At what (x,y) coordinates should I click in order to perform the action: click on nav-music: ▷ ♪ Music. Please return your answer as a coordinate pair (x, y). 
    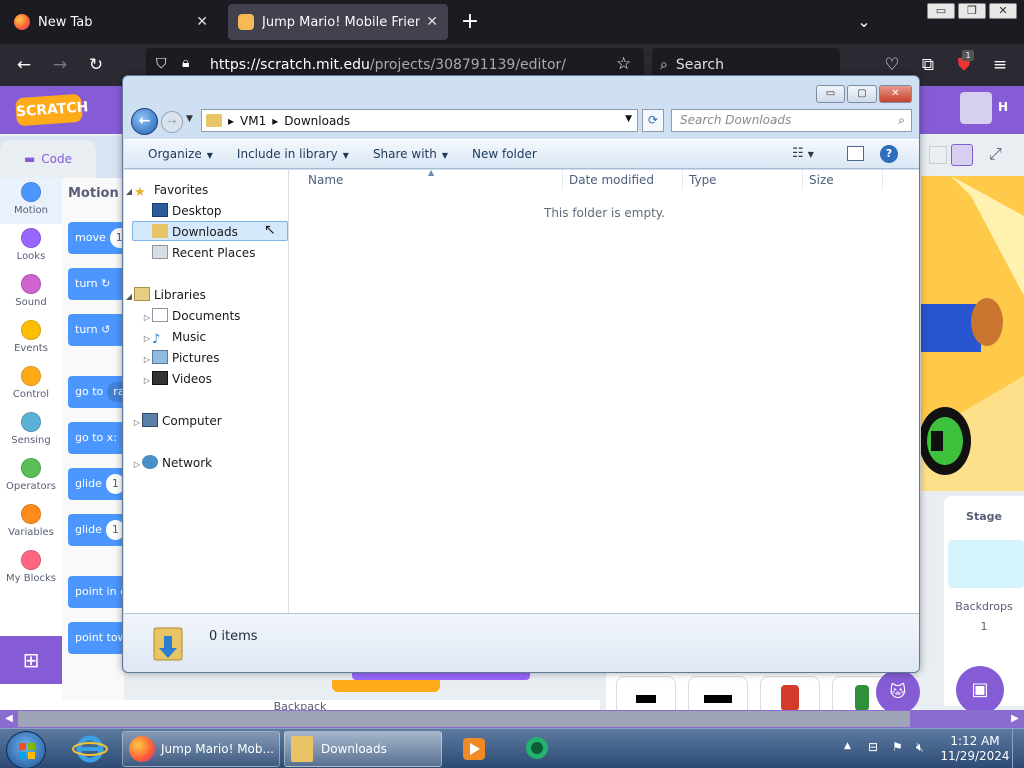
    Looking at the image, I should click on (206, 337).